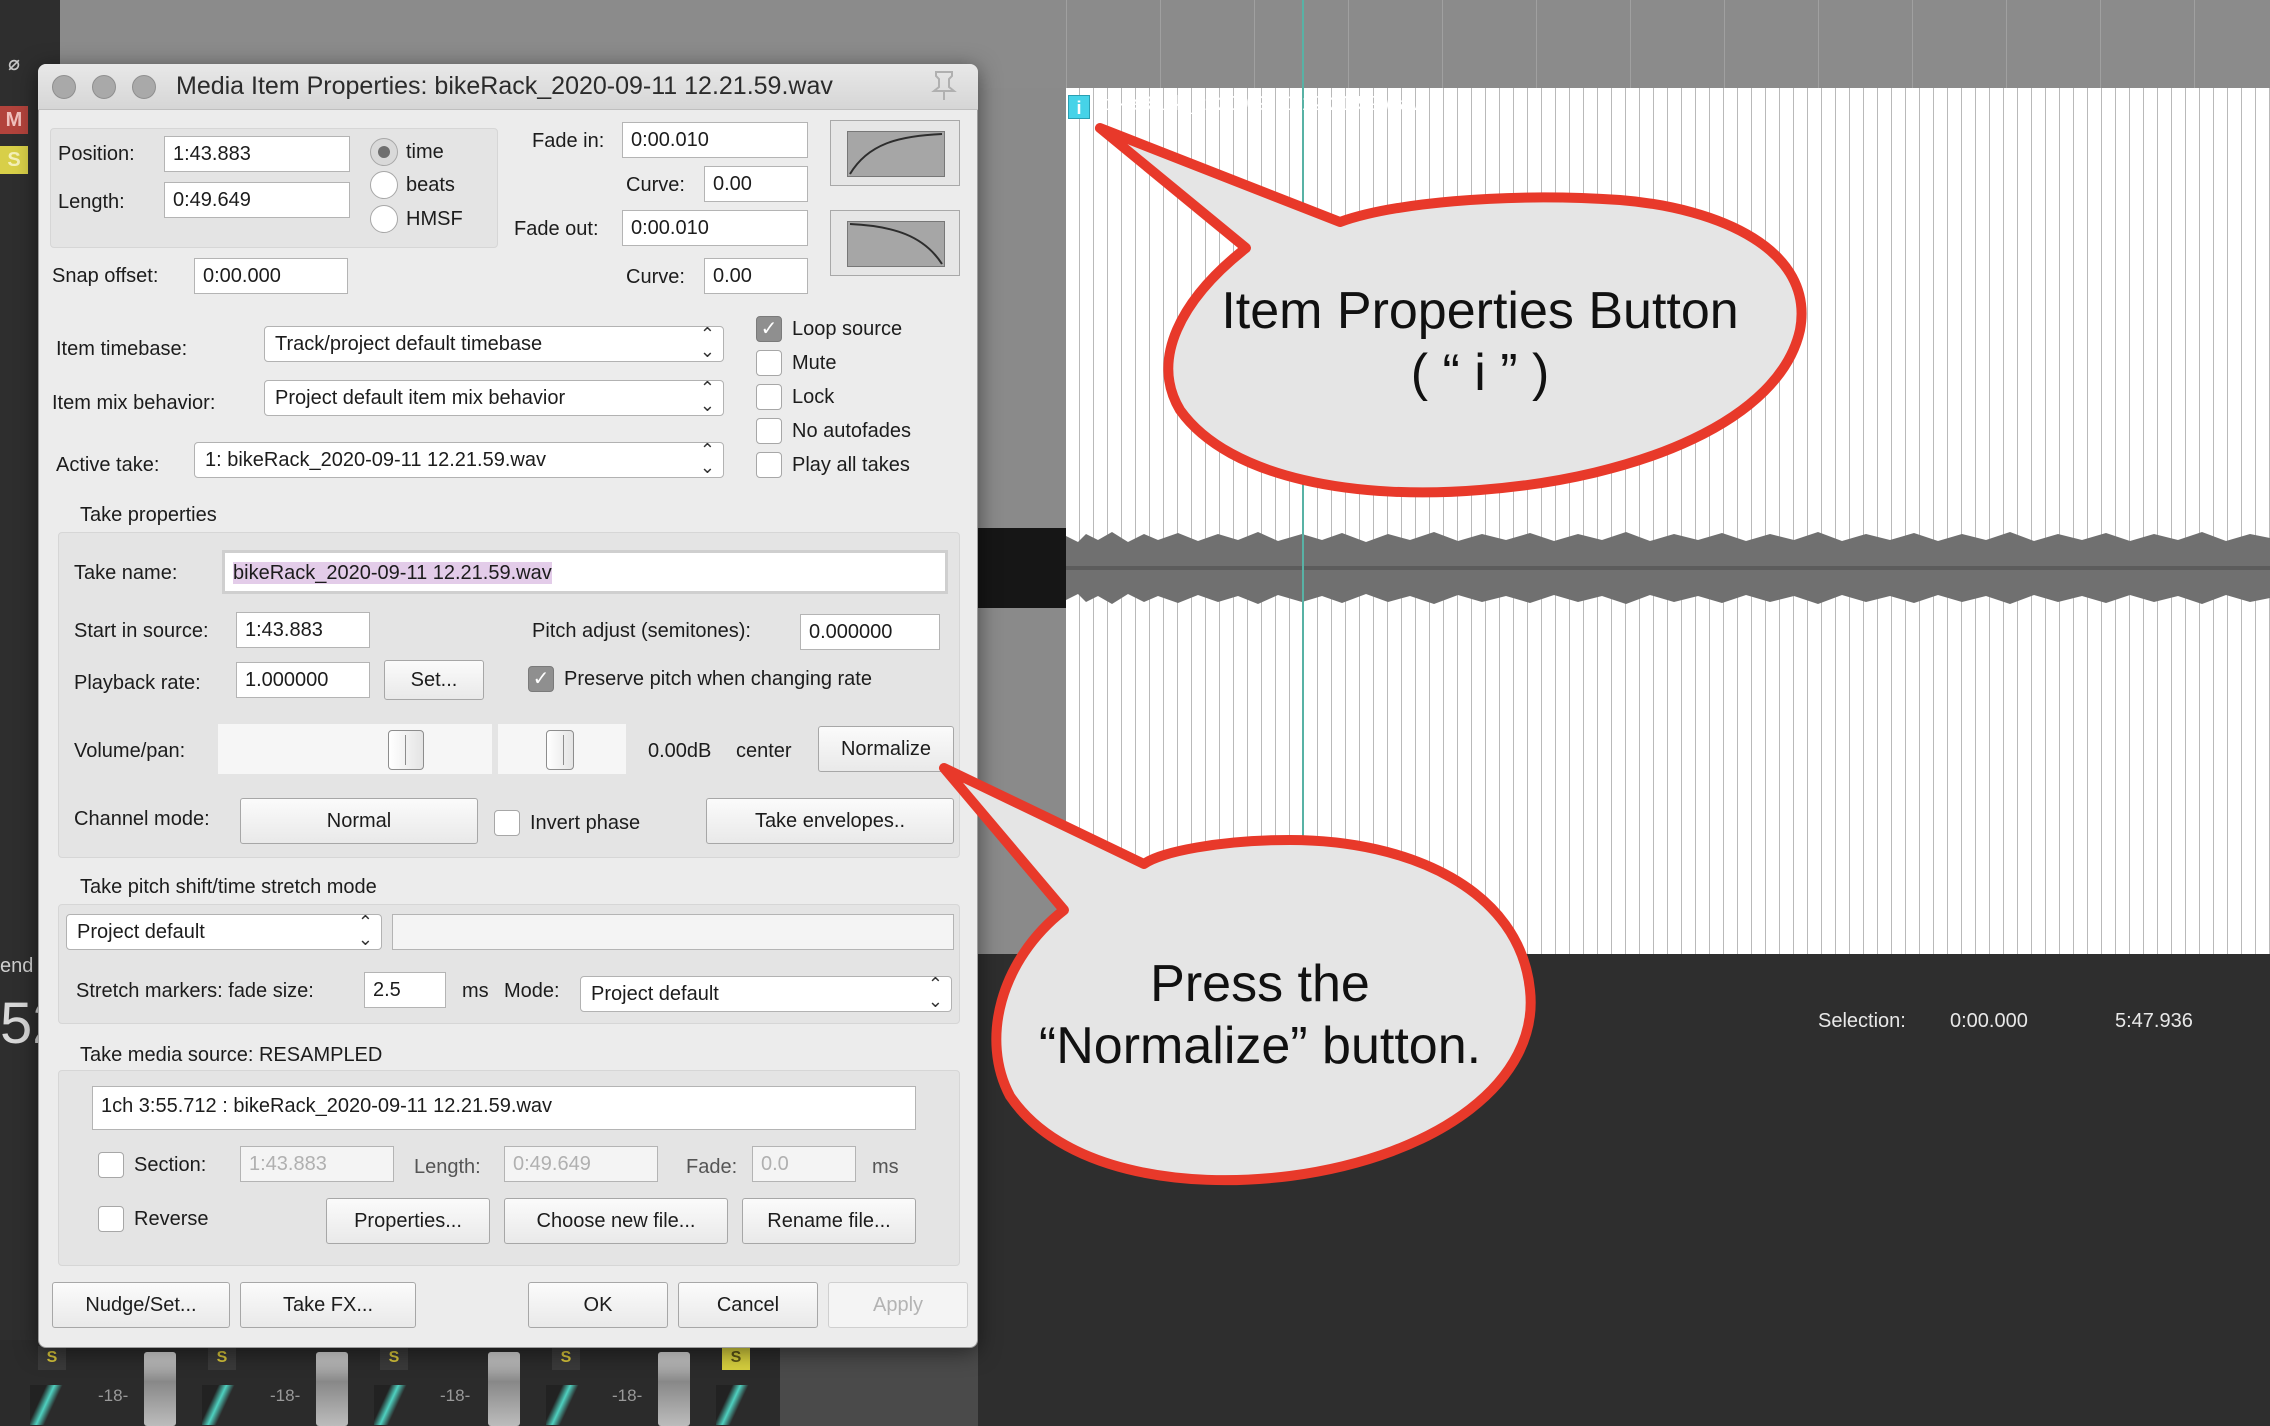 The image size is (2270, 1426). I want to click on fade-in-curve-icon, so click(896, 154).